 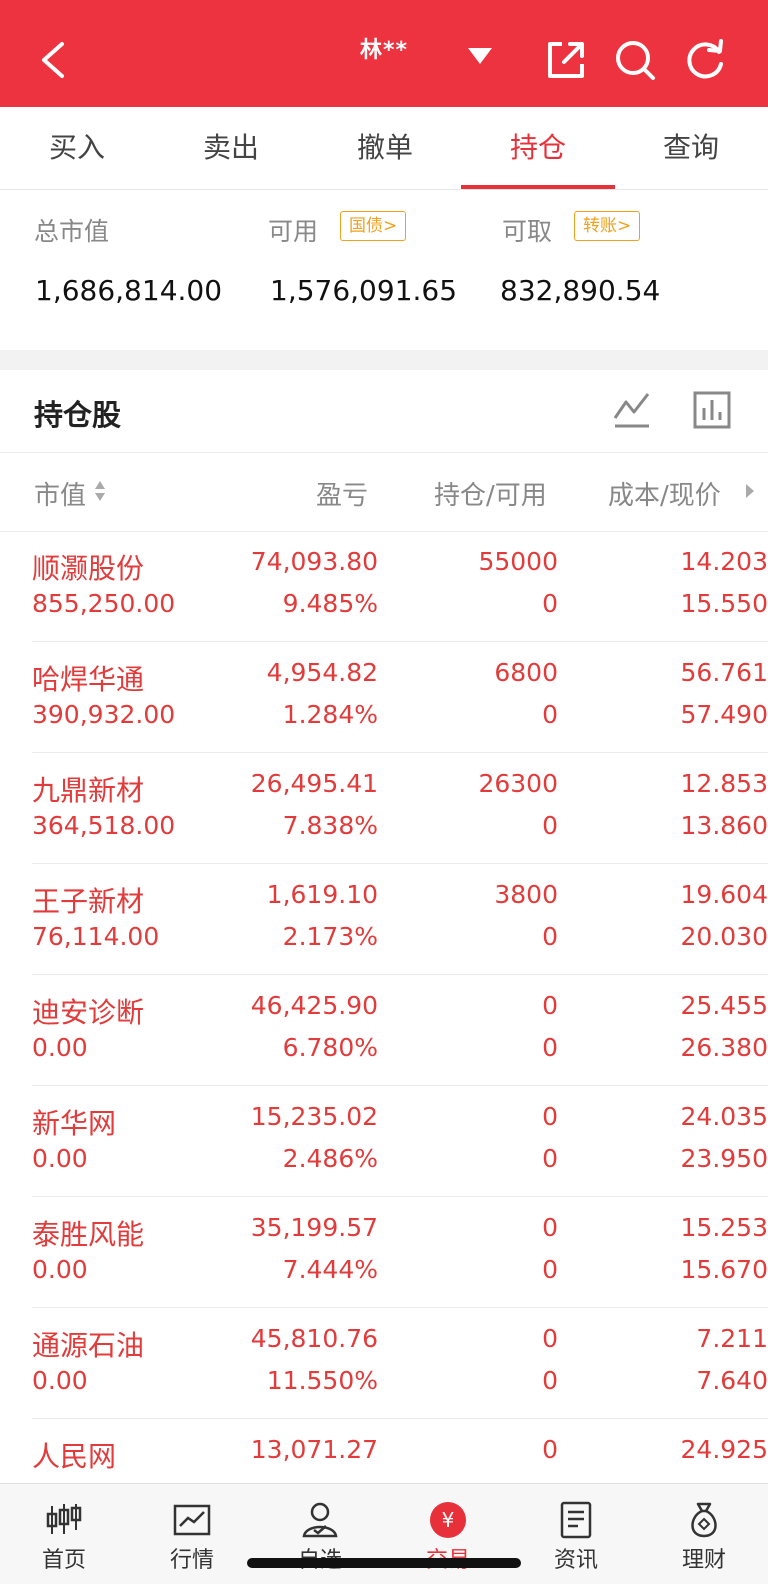 I want to click on nav-home: 首页, so click(x=64, y=1534).